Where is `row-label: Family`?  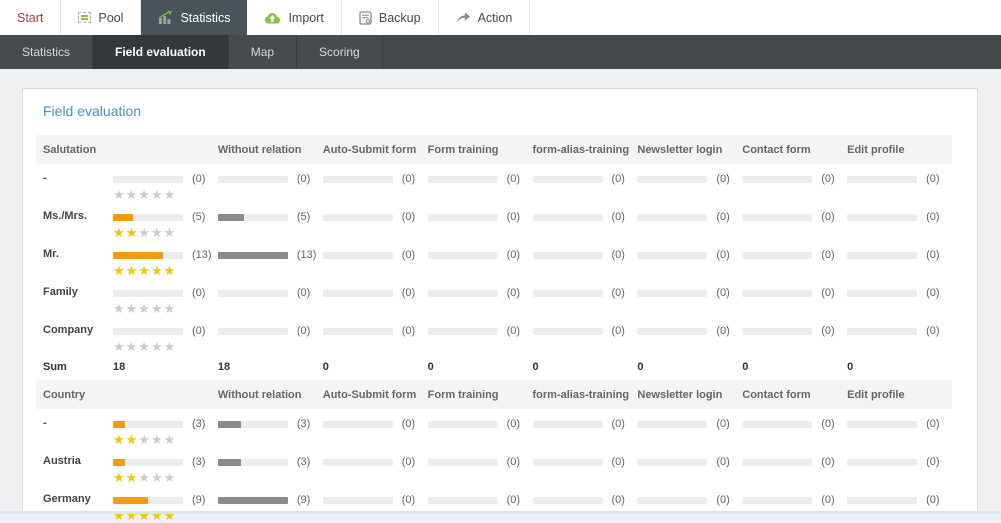
row-label: Family is located at coordinates (60, 292).